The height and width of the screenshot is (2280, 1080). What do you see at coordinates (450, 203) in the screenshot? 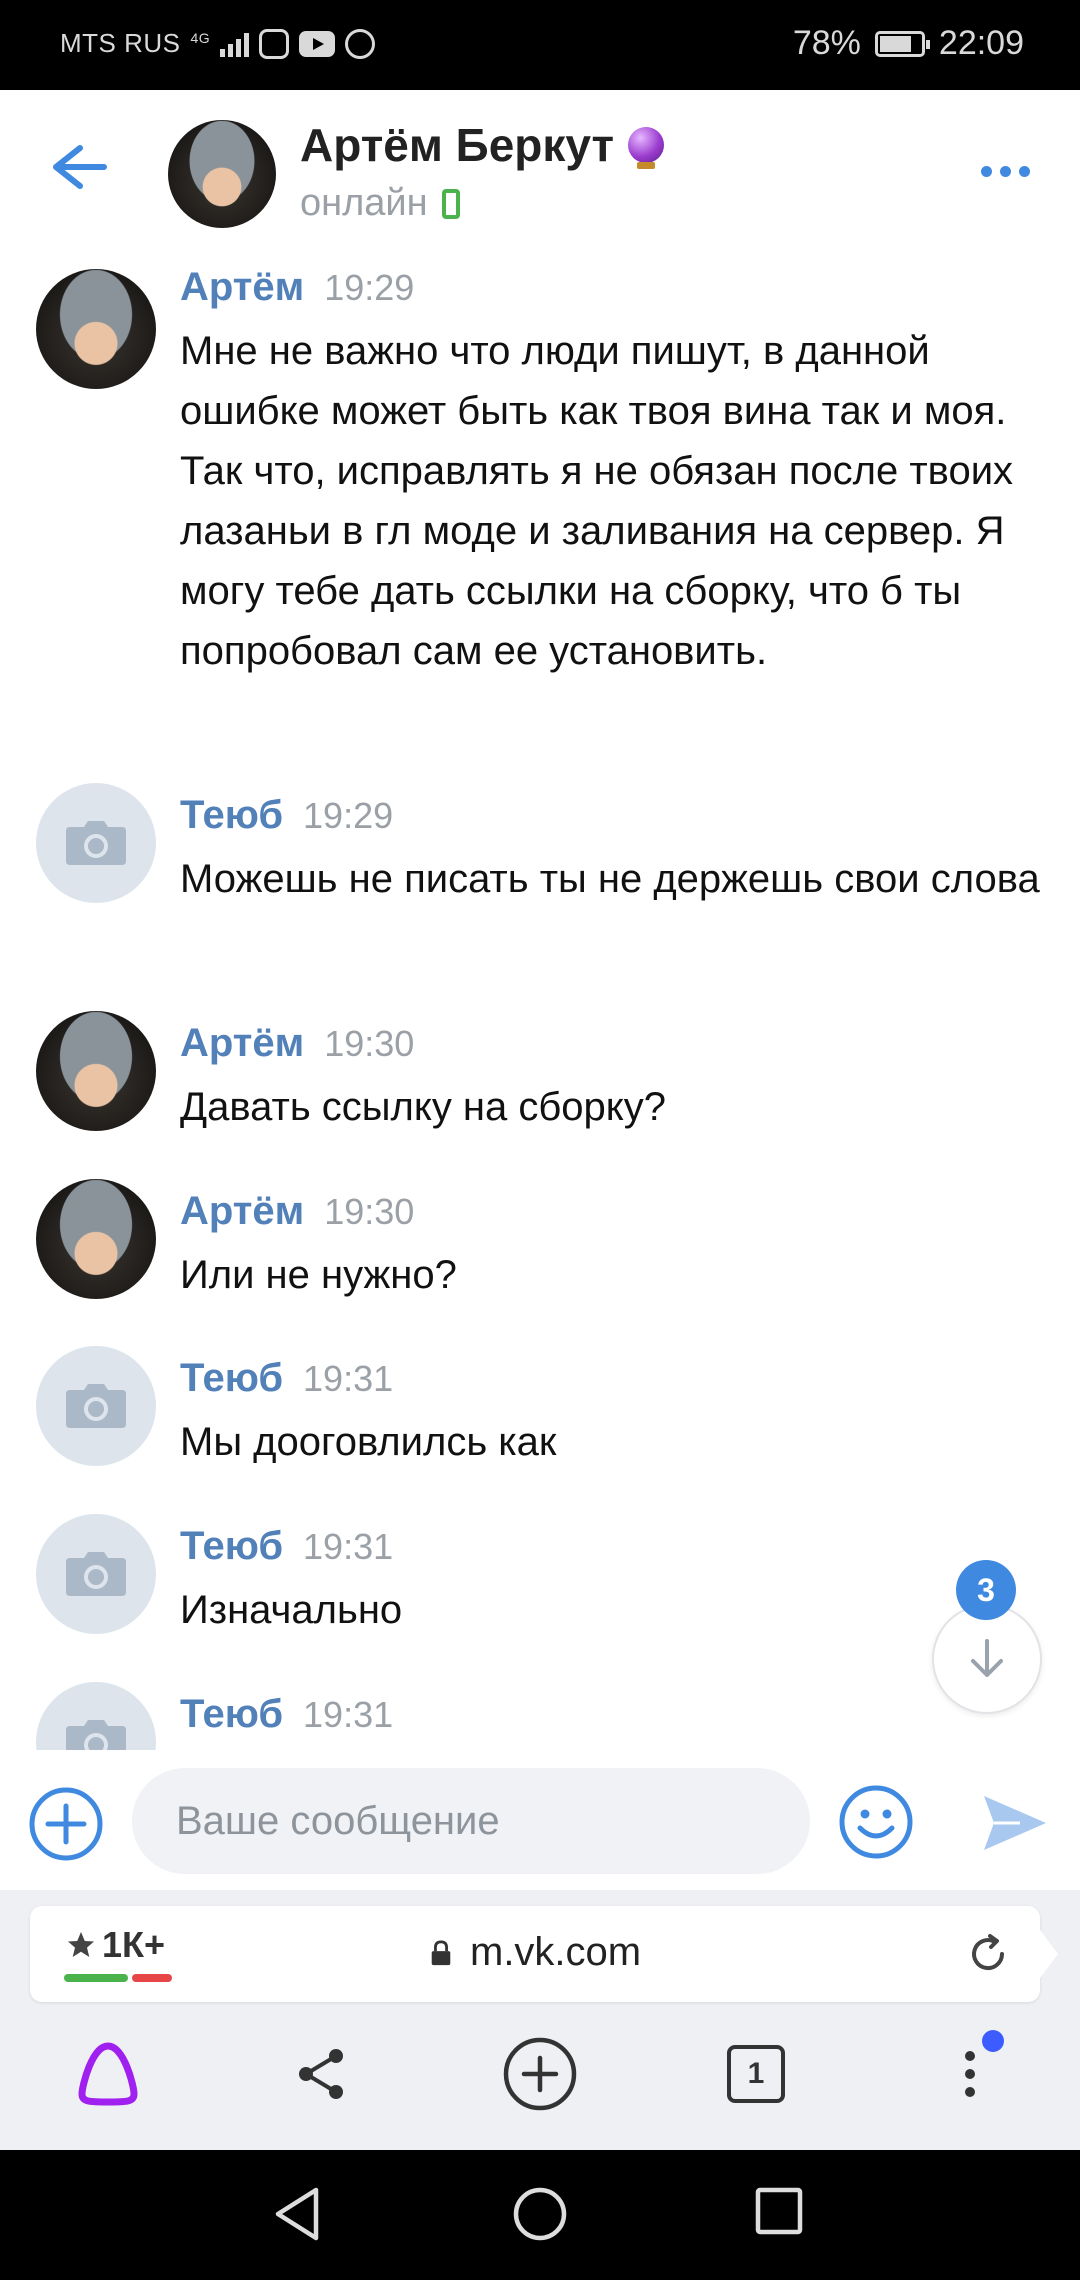
I see `mobile-online-icon` at bounding box center [450, 203].